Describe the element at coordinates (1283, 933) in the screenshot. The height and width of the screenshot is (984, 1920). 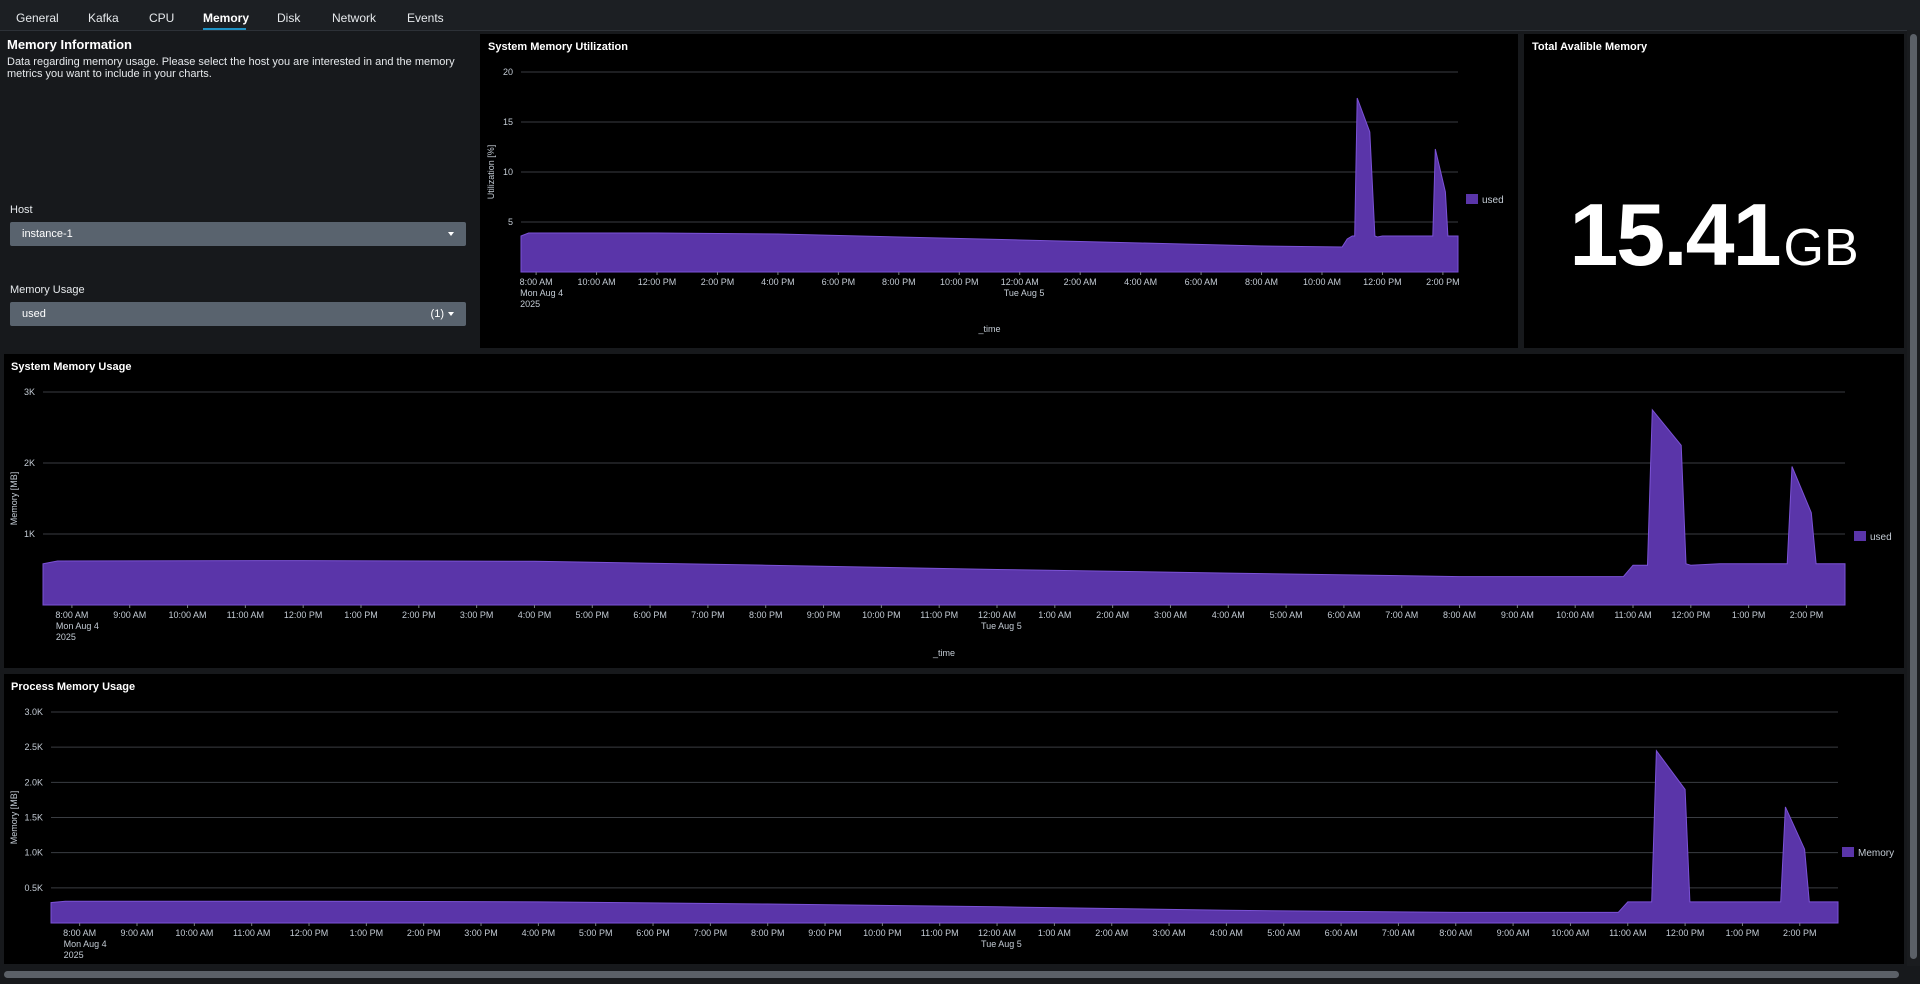
I see `x-tick-label: 5:00 AM` at that location.